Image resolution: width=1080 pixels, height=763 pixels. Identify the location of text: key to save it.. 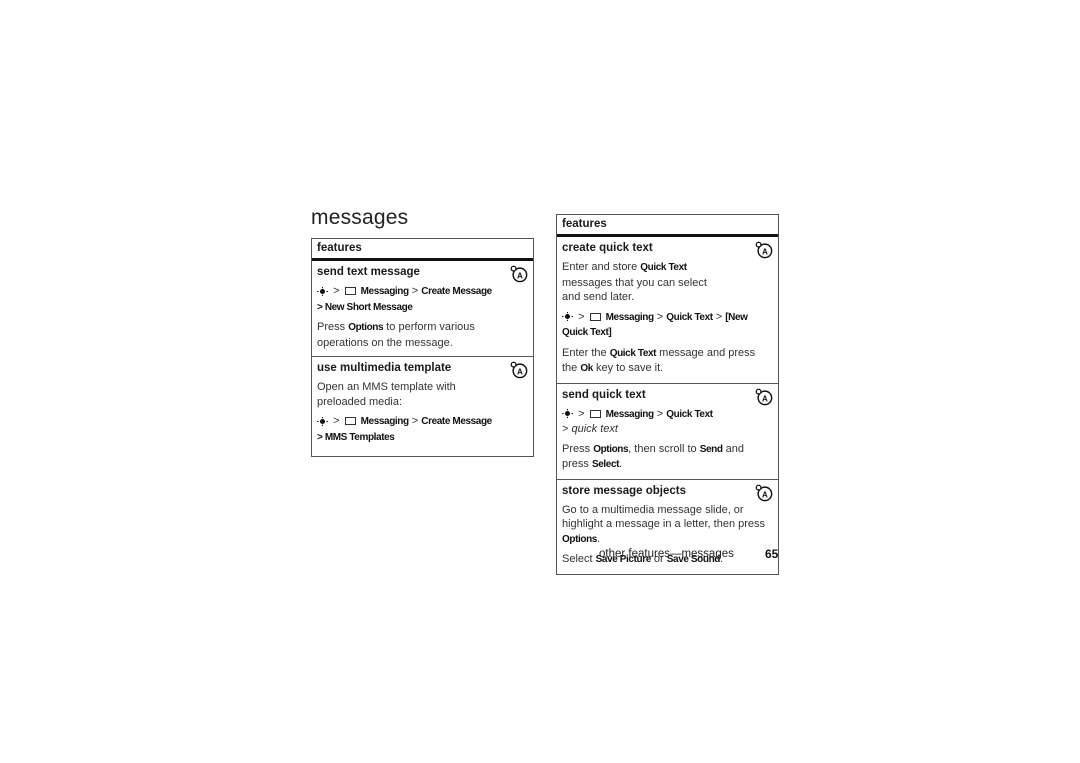
(628, 368).